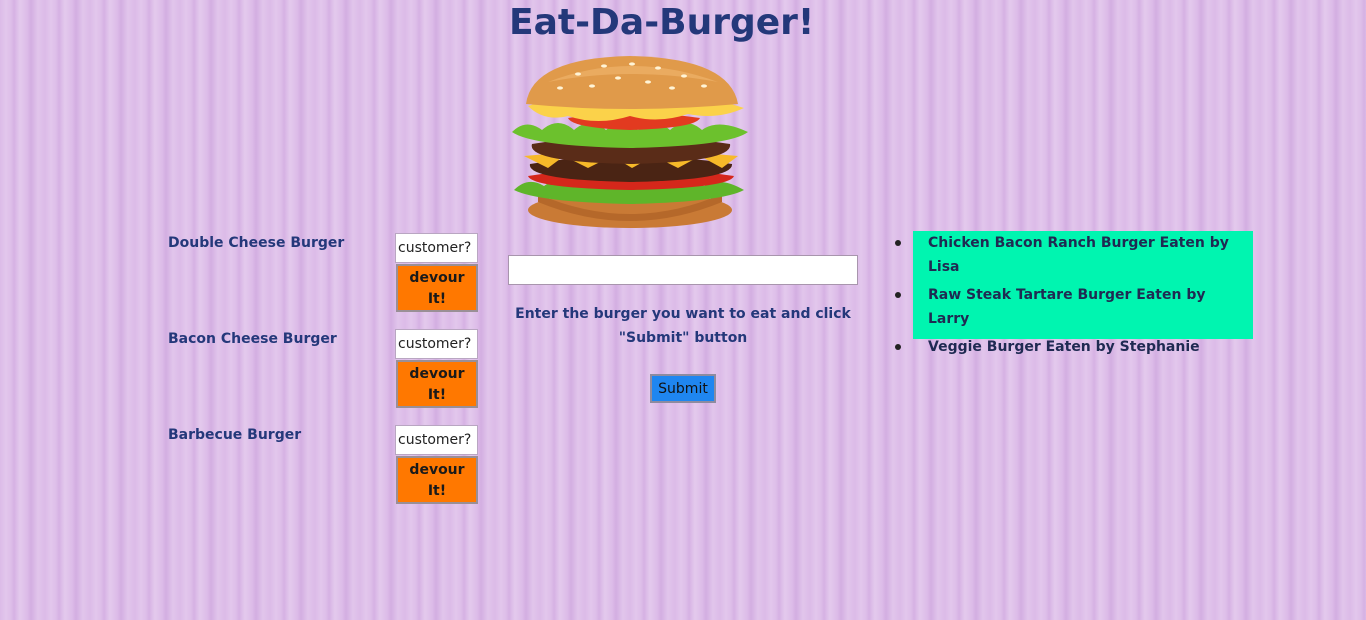 The image size is (1366, 620). What do you see at coordinates (324, 467) in the screenshot?
I see `burger-item: Barbecue Burger devour It!` at bounding box center [324, 467].